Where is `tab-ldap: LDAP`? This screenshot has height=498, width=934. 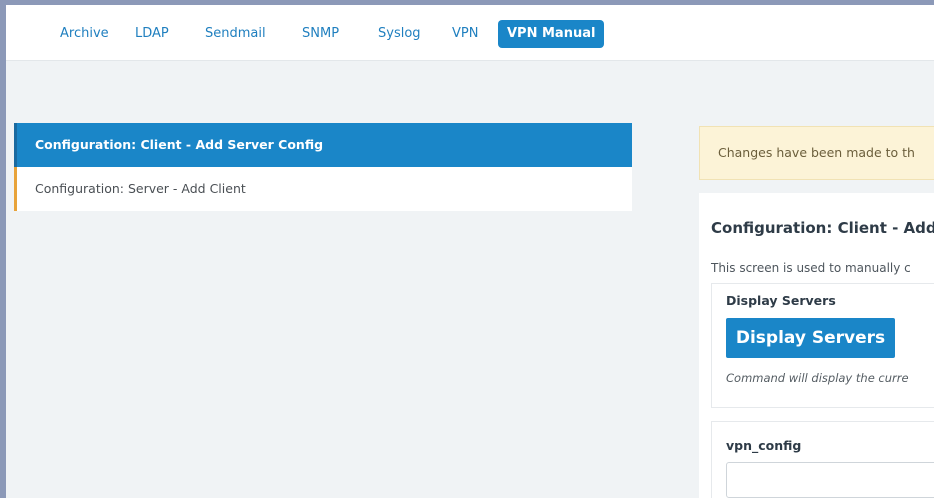
tab-ldap: LDAP is located at coordinates (152, 34).